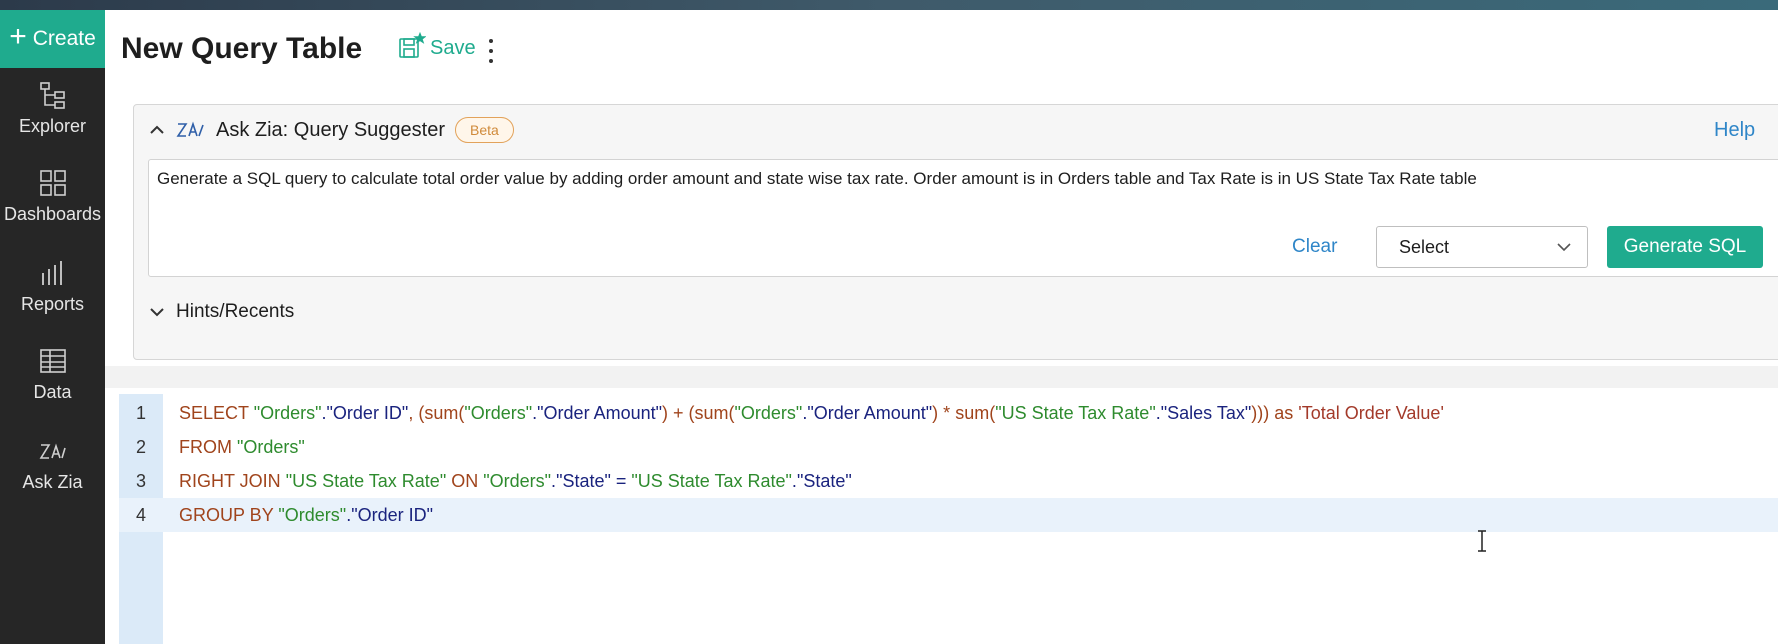 The height and width of the screenshot is (644, 1778). Describe the element at coordinates (1685, 247) in the screenshot. I see `generate-sql-button: Generate SQL` at that location.